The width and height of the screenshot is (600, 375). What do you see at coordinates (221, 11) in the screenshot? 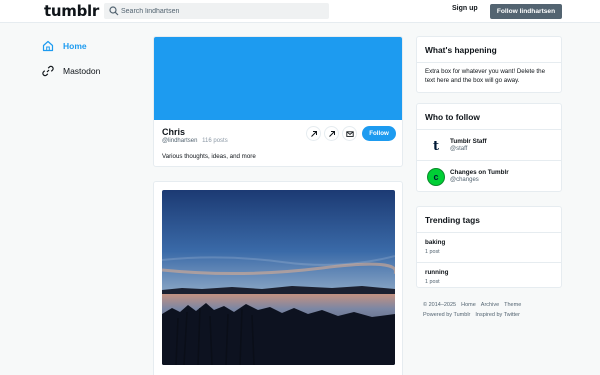
I see `search-input` at bounding box center [221, 11].